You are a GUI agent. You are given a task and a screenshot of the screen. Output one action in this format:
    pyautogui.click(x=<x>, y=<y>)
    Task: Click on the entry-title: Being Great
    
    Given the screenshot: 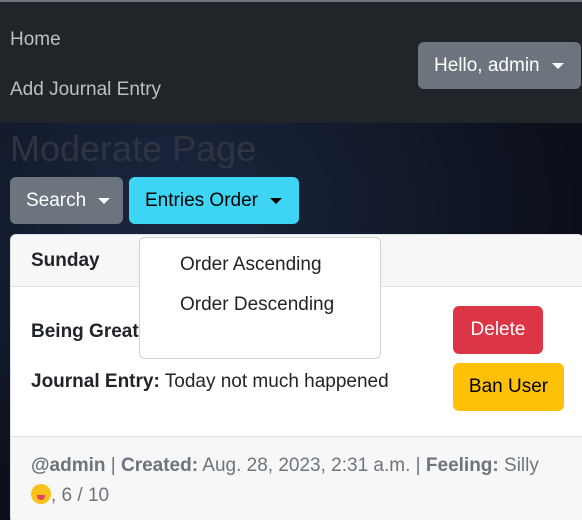 What is the action you would take?
    pyautogui.click(x=85, y=331)
    